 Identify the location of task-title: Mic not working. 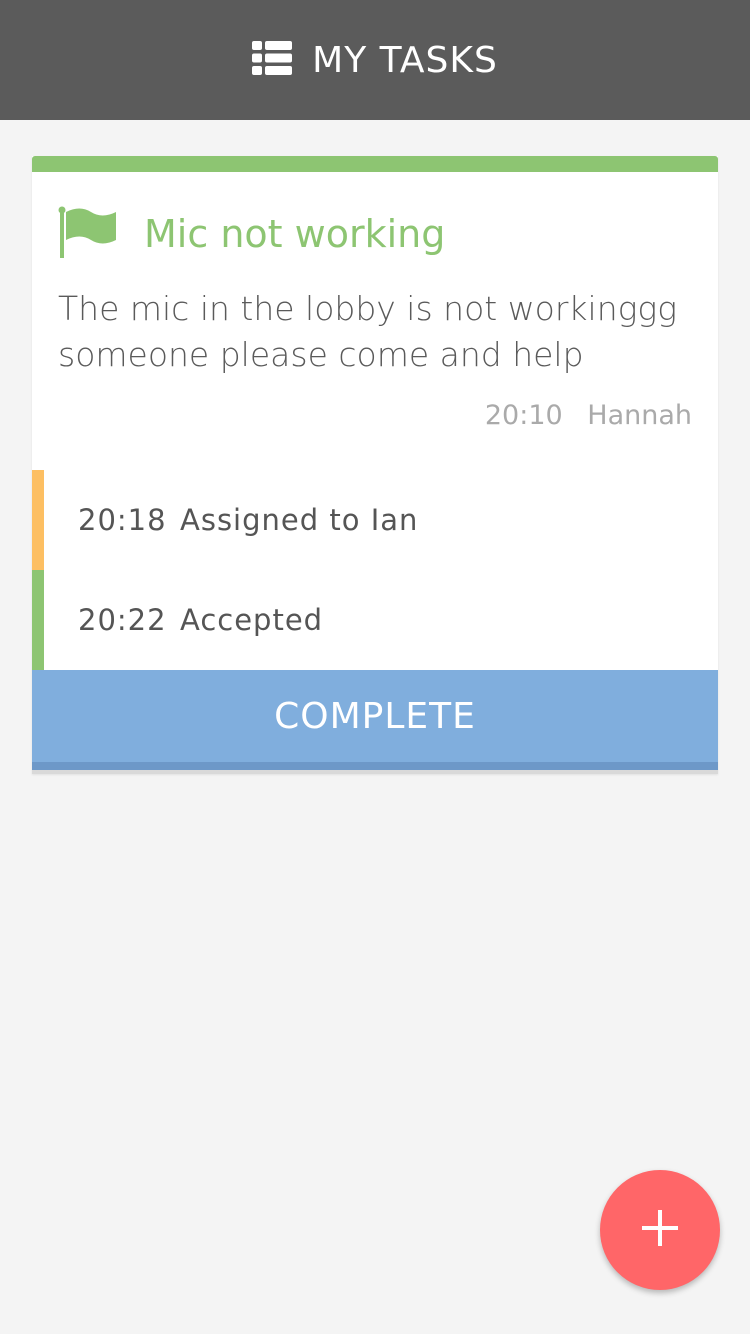
(295, 234).